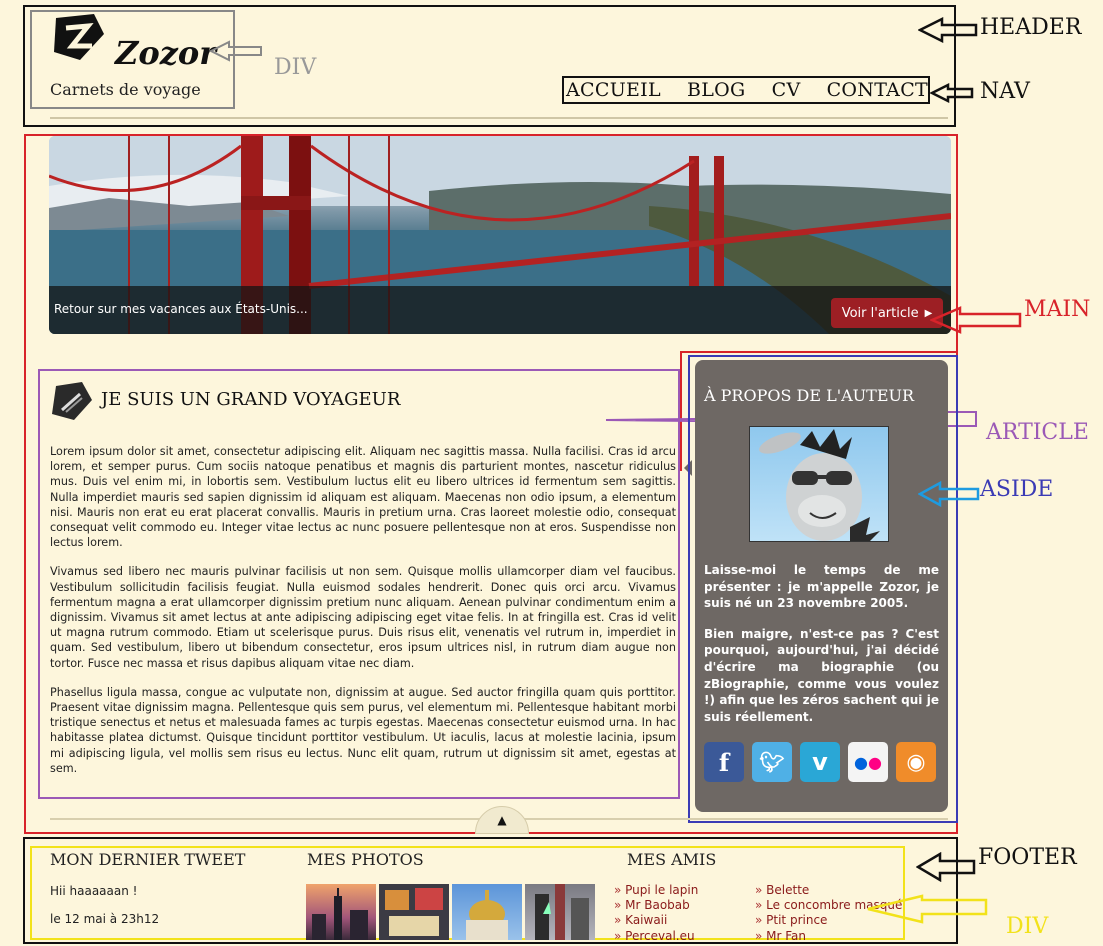 This screenshot has height=946, width=1103. Describe the element at coordinates (868, 762) in the screenshot. I see `flickr-icon: ● ●` at that location.